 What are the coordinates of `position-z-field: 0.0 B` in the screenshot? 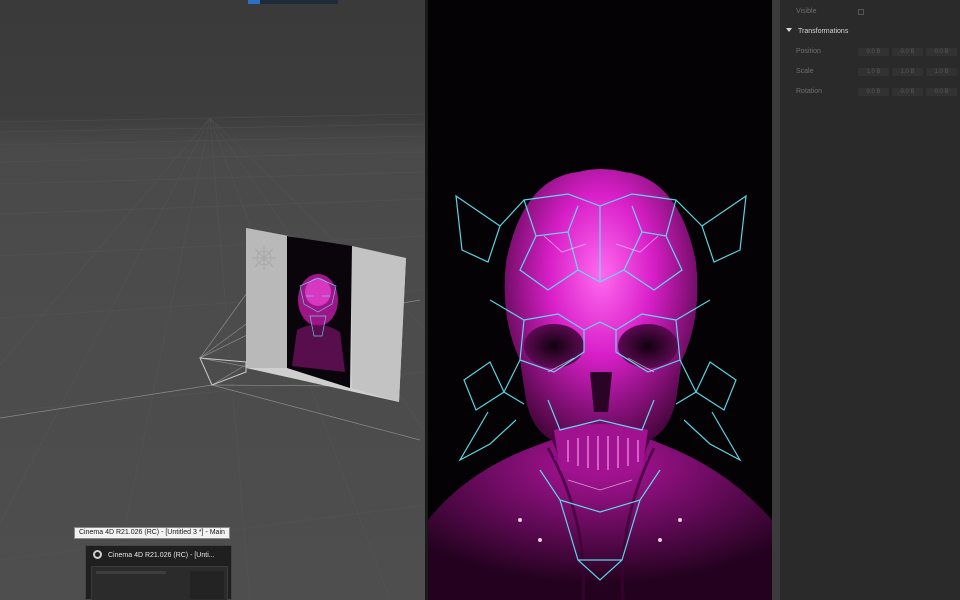 It's located at (941, 52).